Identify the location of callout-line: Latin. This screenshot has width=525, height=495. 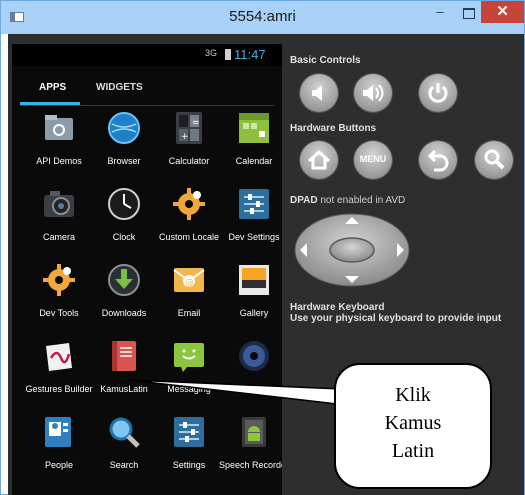
(413, 451).